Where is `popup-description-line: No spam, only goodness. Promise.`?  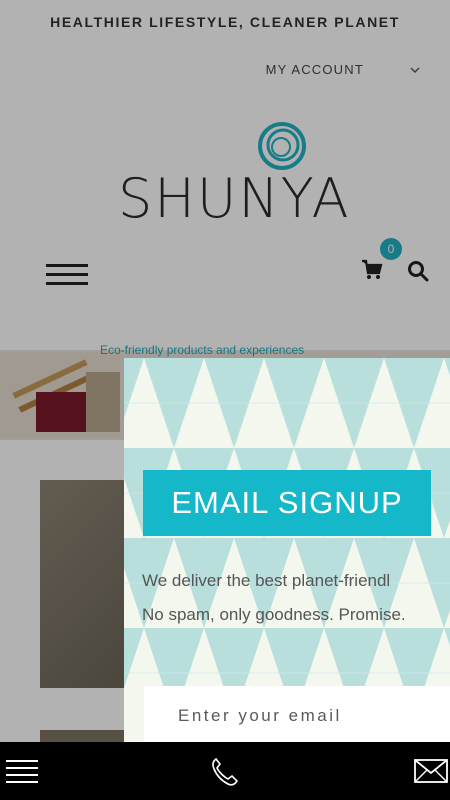 popup-description-line: No spam, only goodness. Promise. is located at coordinates (274, 614).